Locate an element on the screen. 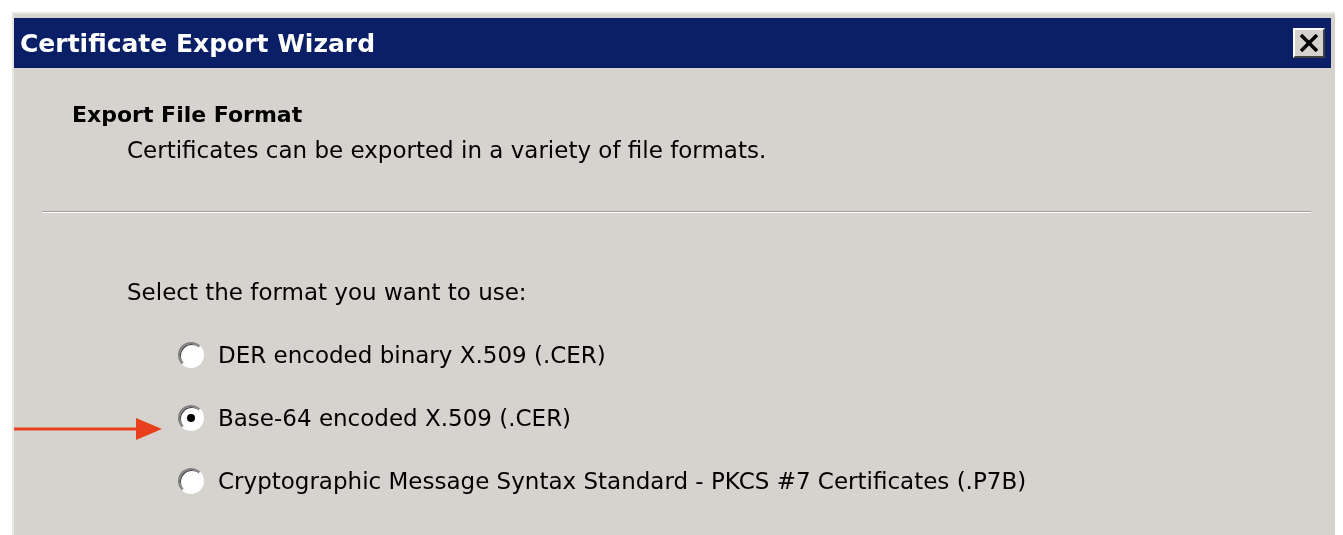  window-title: Certificate Export Wizard is located at coordinates (198, 43).